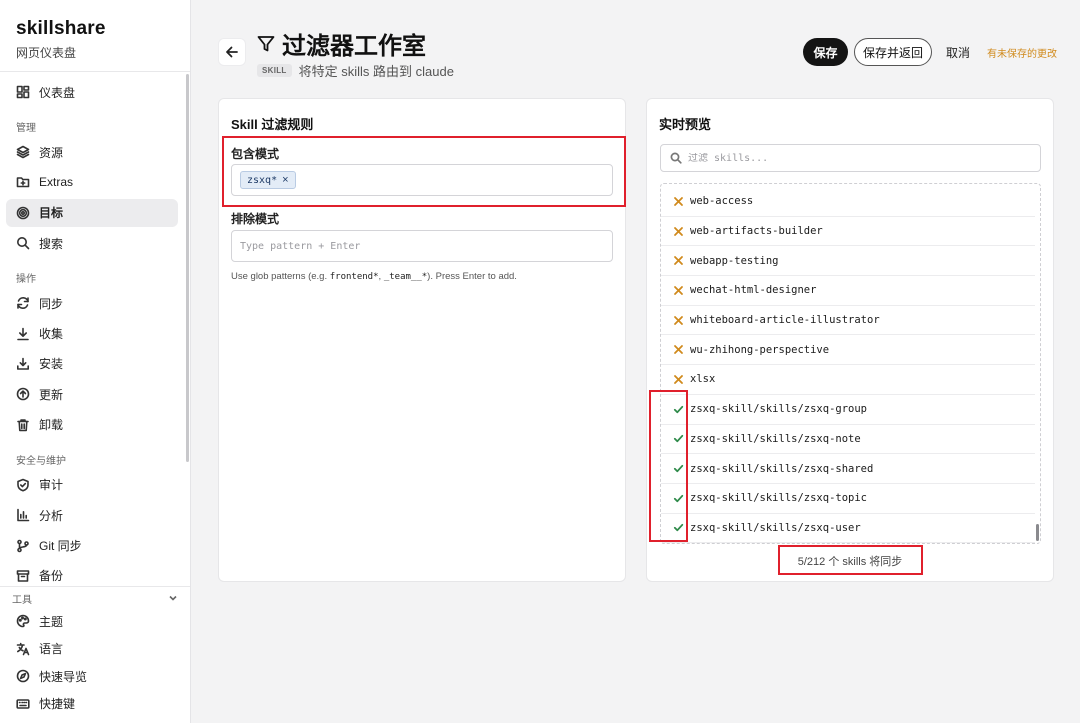 This screenshot has height=723, width=1080. Describe the element at coordinates (23, 334) in the screenshot. I see `download-icon` at that location.